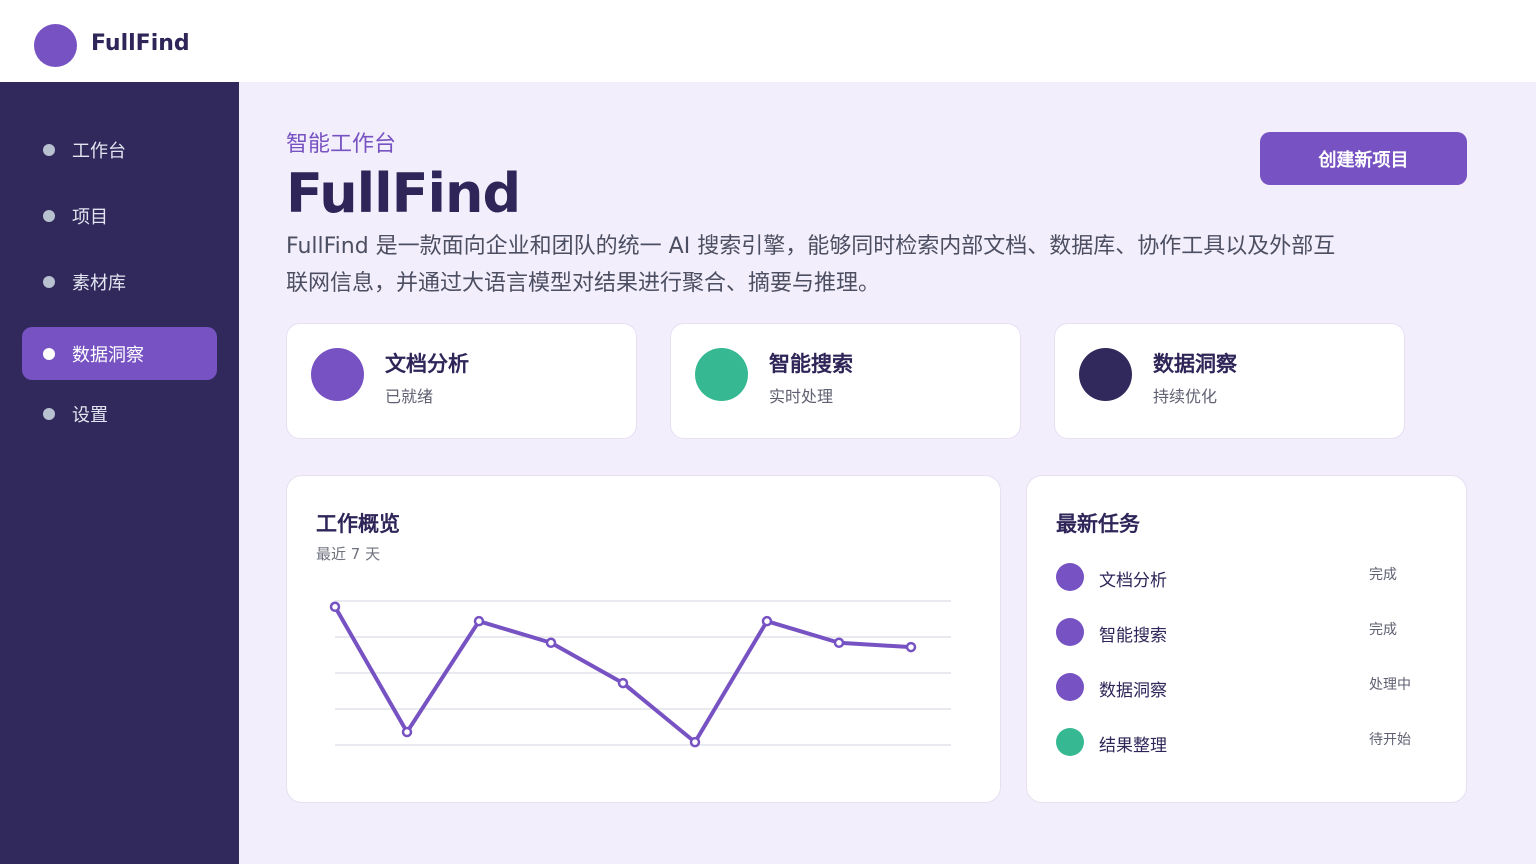  Describe the element at coordinates (108, 355) in the screenshot. I see `sidebar-item-label: 数据洞察` at that location.